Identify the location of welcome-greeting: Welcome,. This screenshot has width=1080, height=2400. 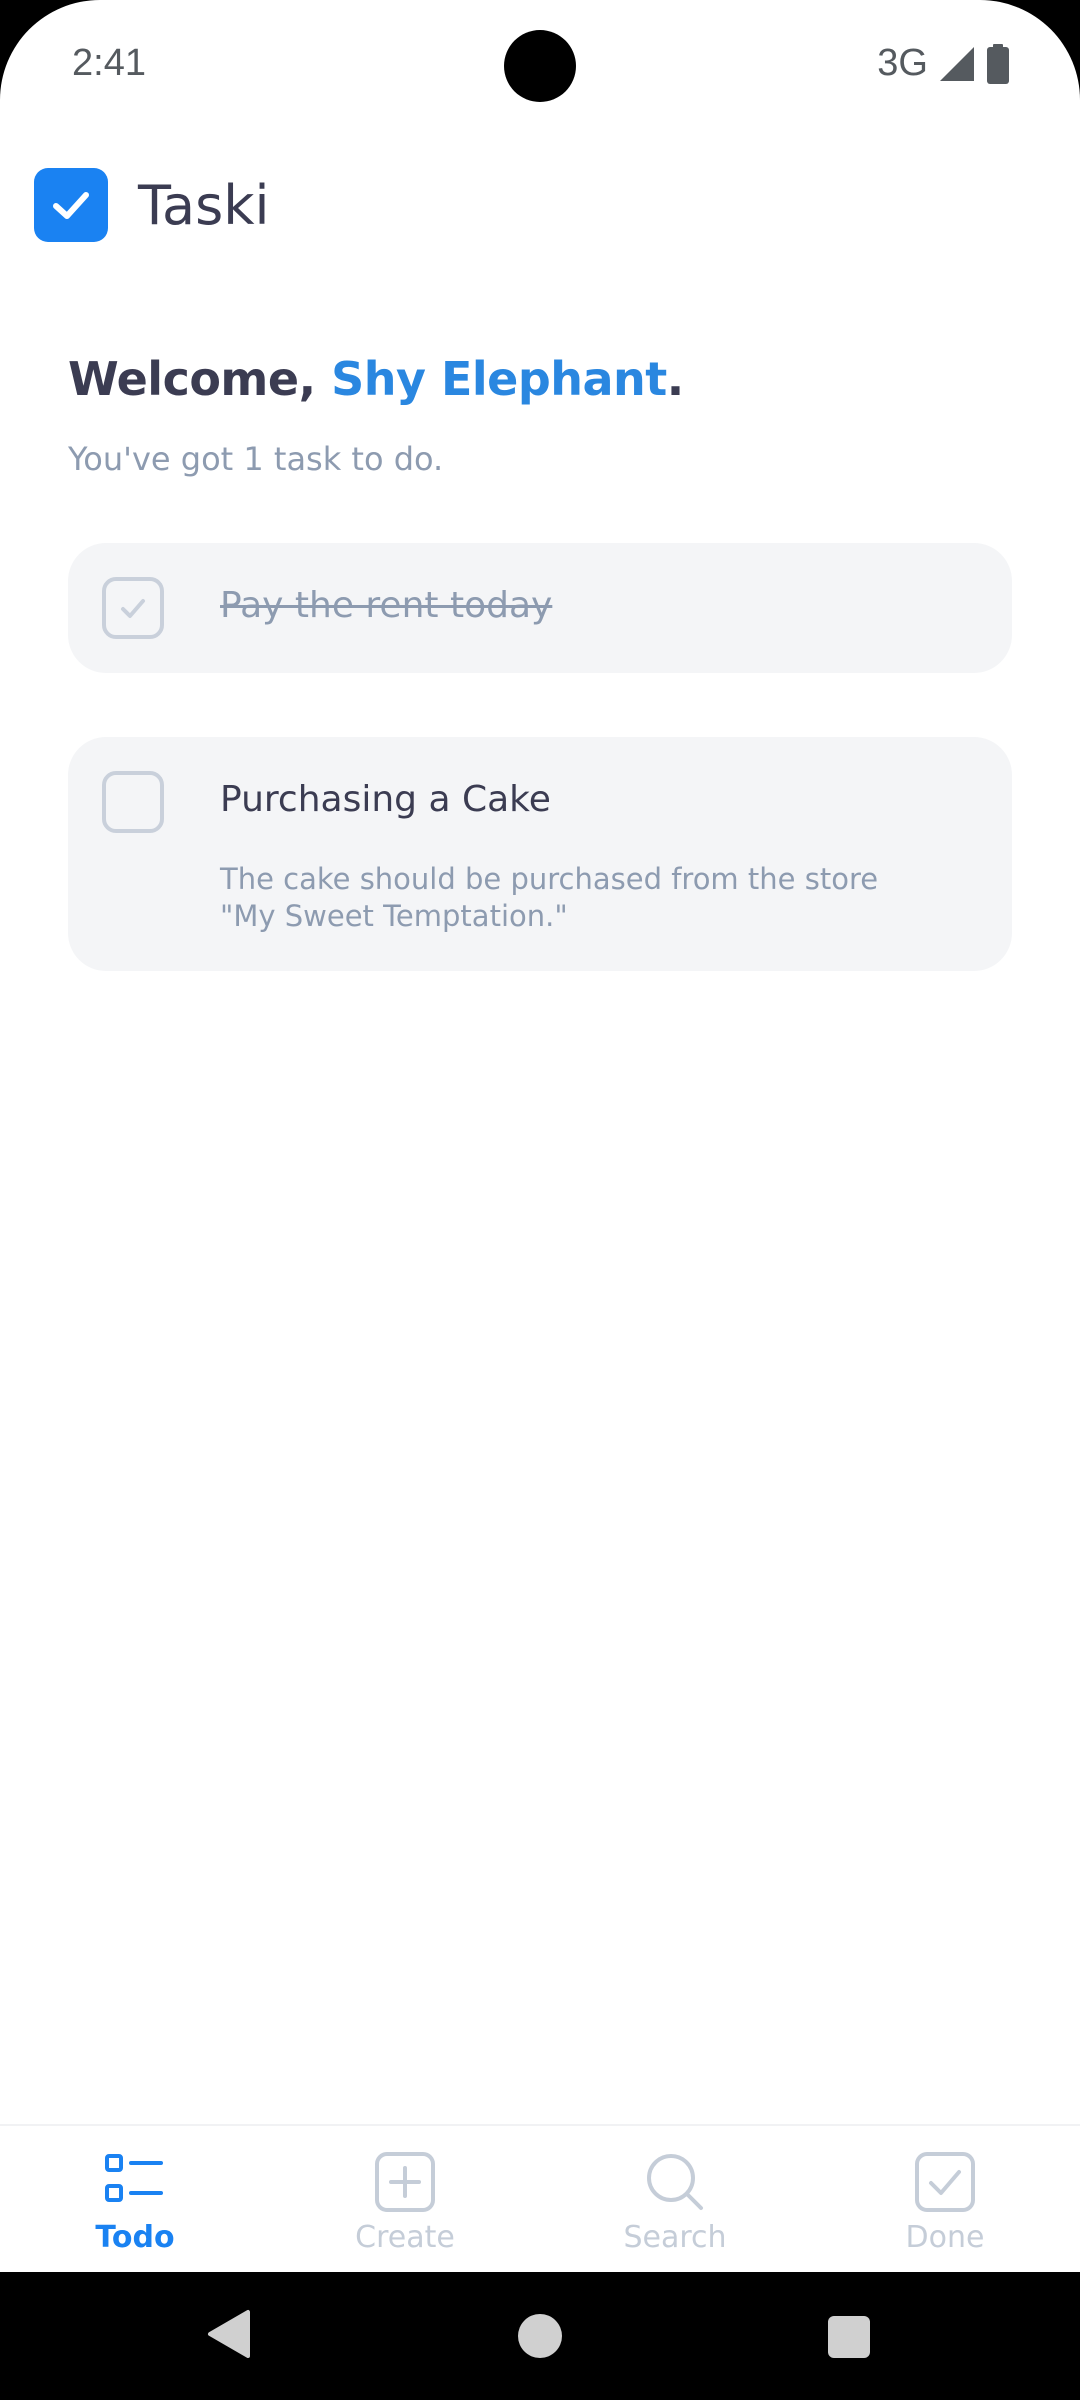
(200, 379).